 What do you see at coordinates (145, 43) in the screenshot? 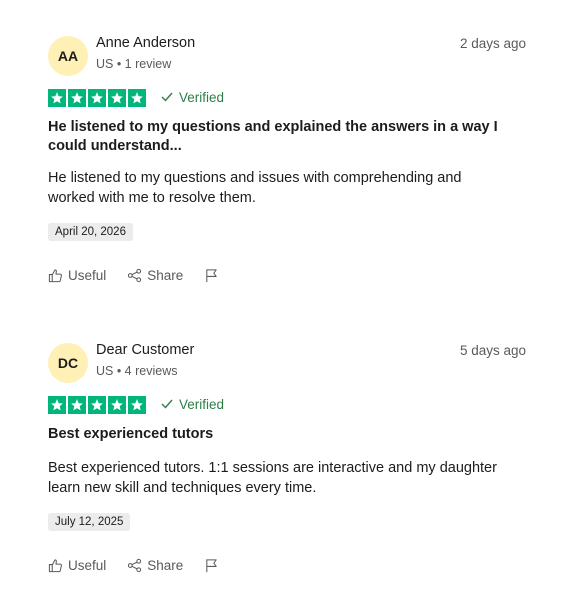
I see `reviewer-name: Anne Anderson` at bounding box center [145, 43].